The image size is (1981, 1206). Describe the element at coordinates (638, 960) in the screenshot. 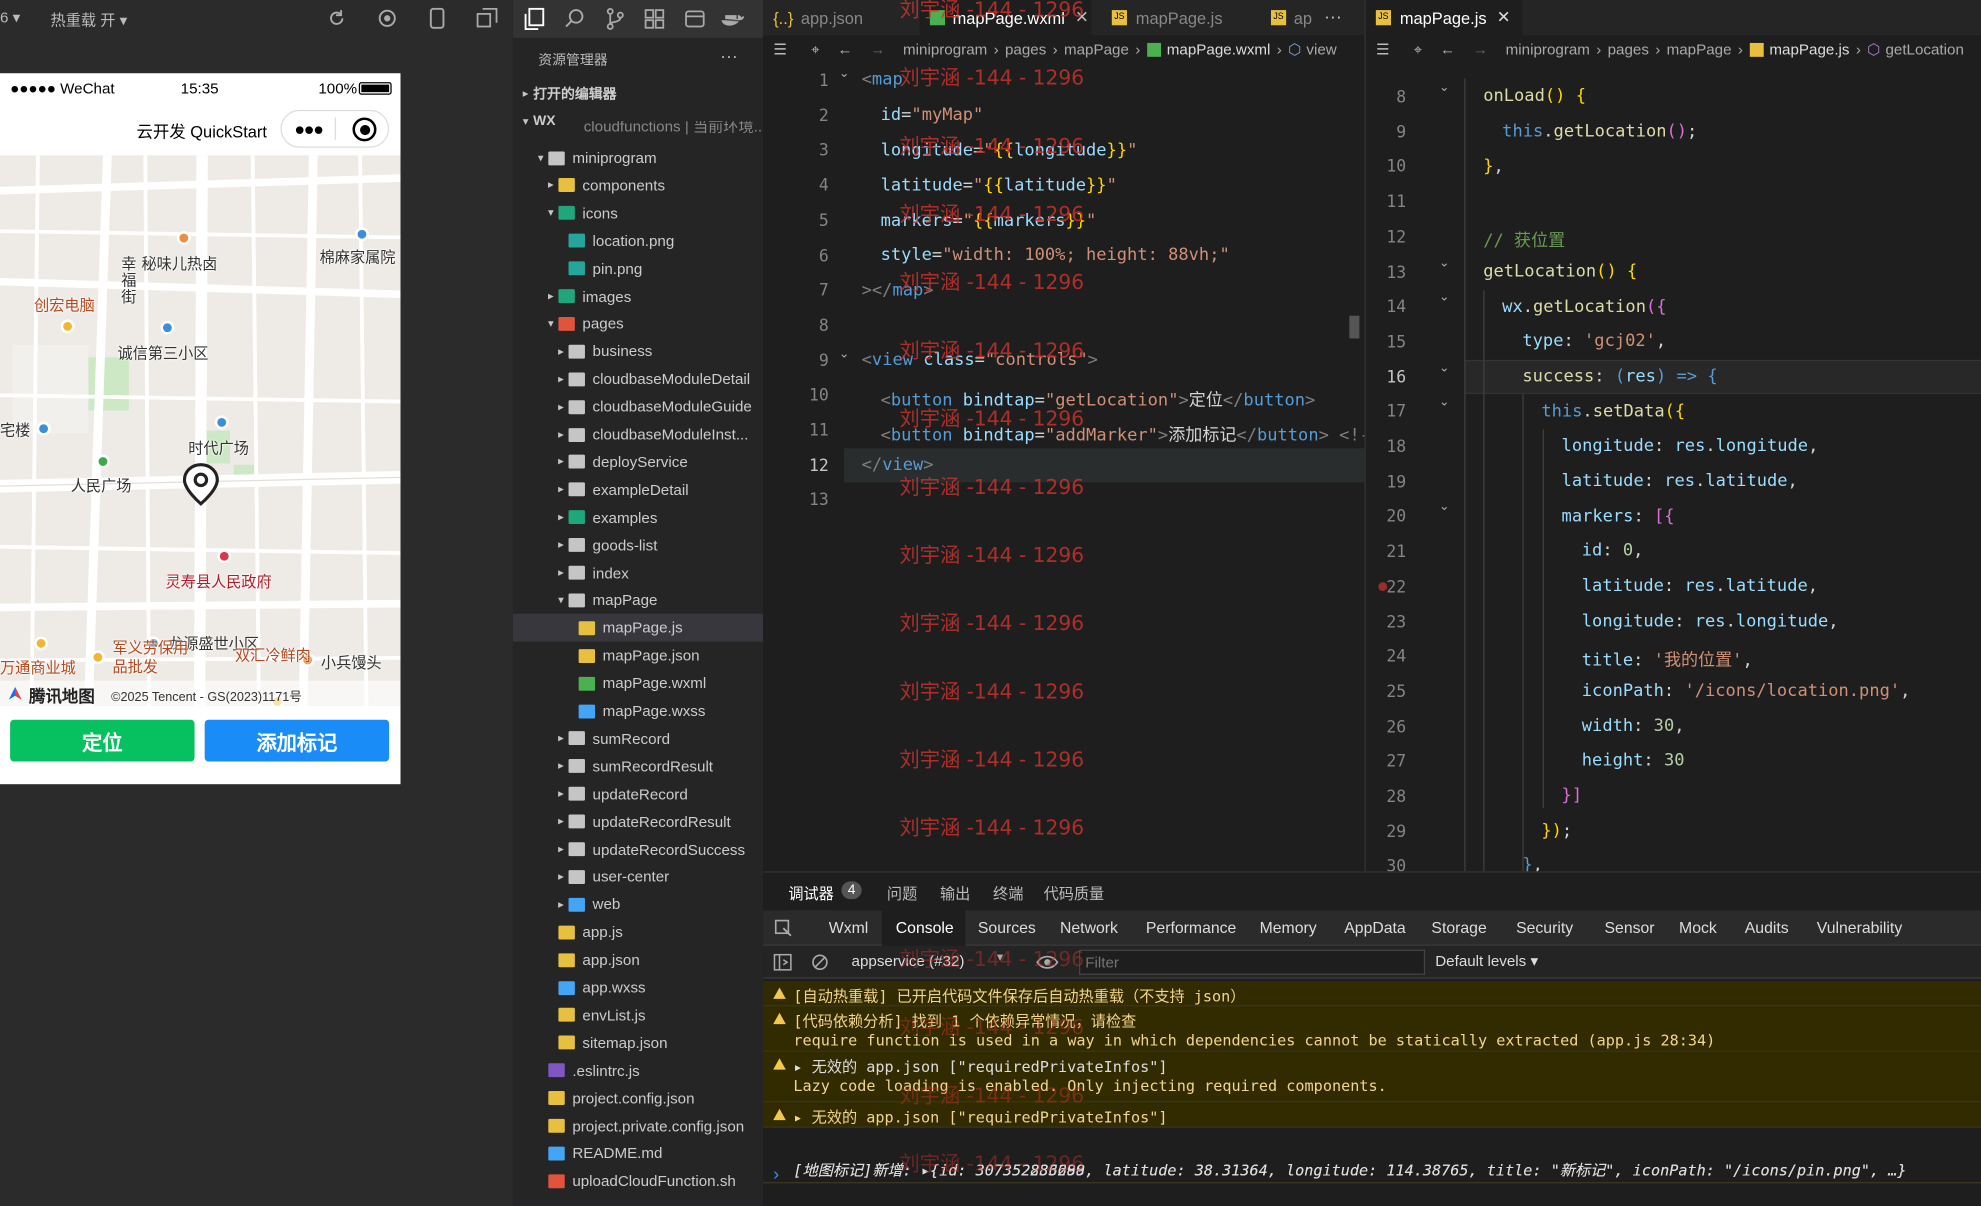

I see `tree-row: app.json` at that location.